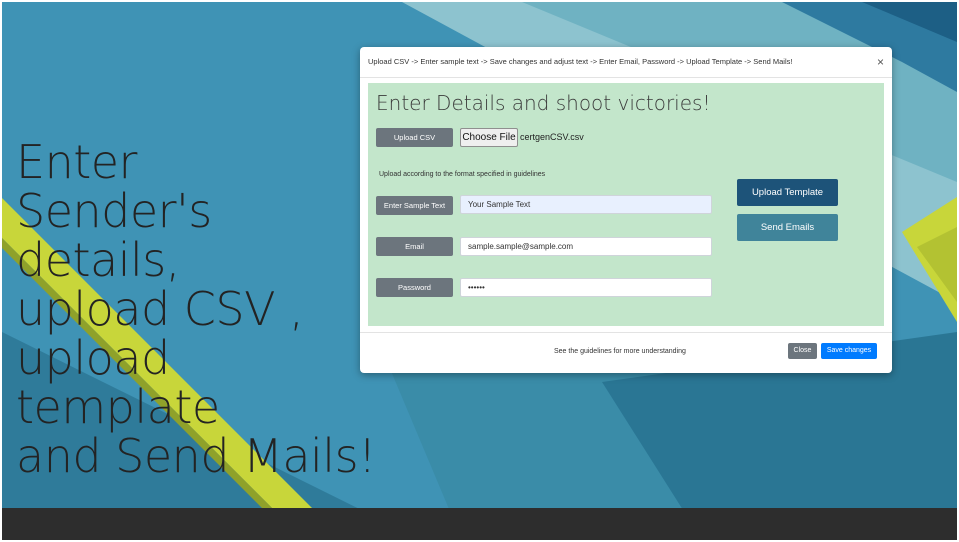 The image size is (959, 542). Describe the element at coordinates (414, 246) in the screenshot. I see `email-label: Email` at that location.